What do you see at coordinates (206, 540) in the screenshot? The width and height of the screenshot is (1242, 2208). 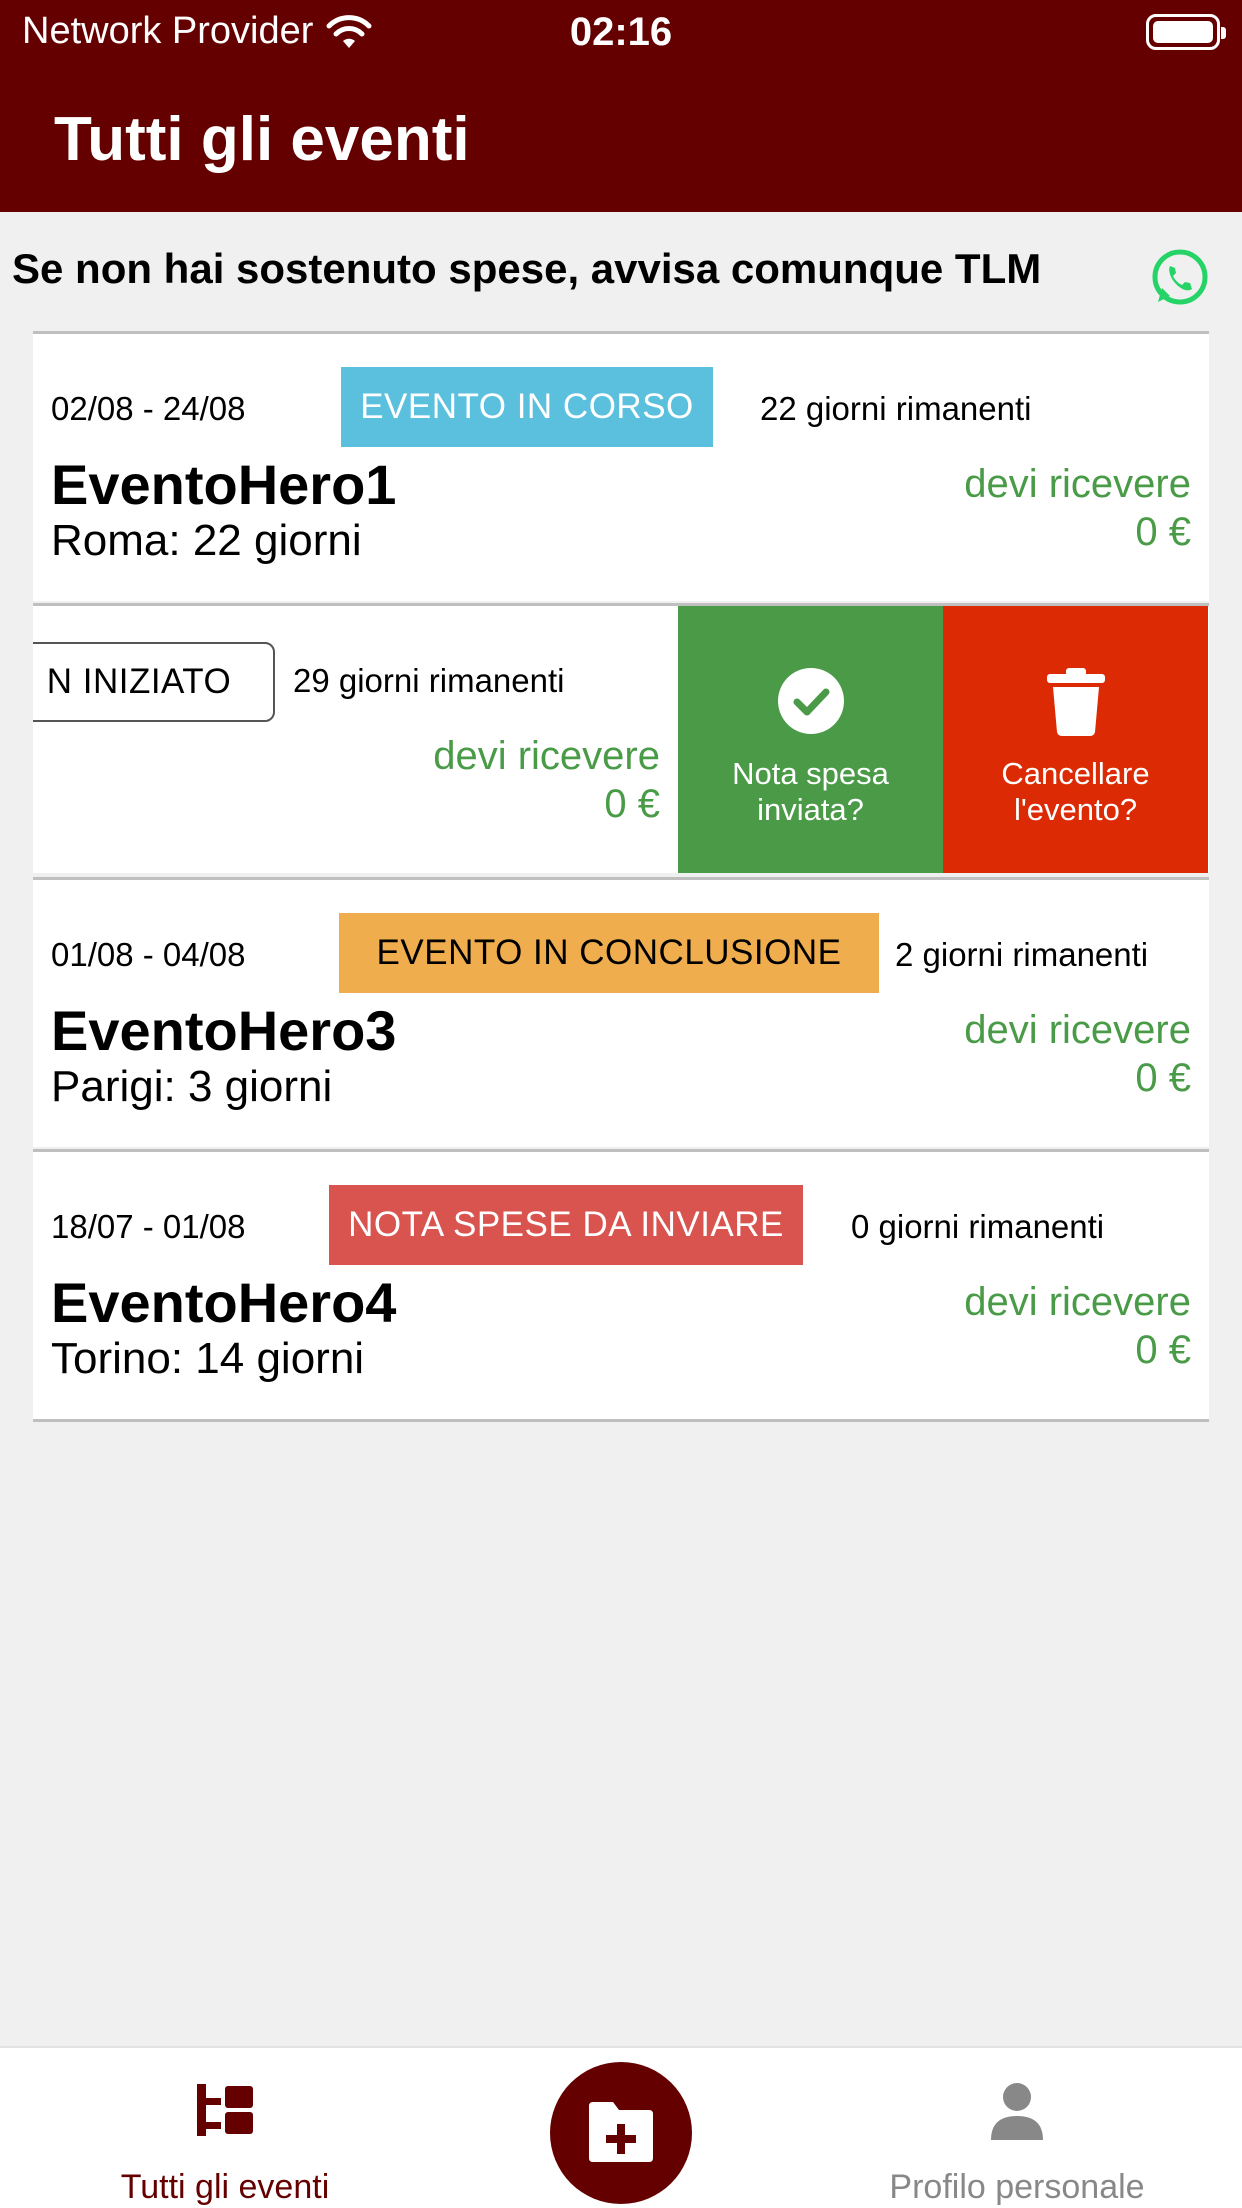 I see `event-city: Roma: 22 giorni` at bounding box center [206, 540].